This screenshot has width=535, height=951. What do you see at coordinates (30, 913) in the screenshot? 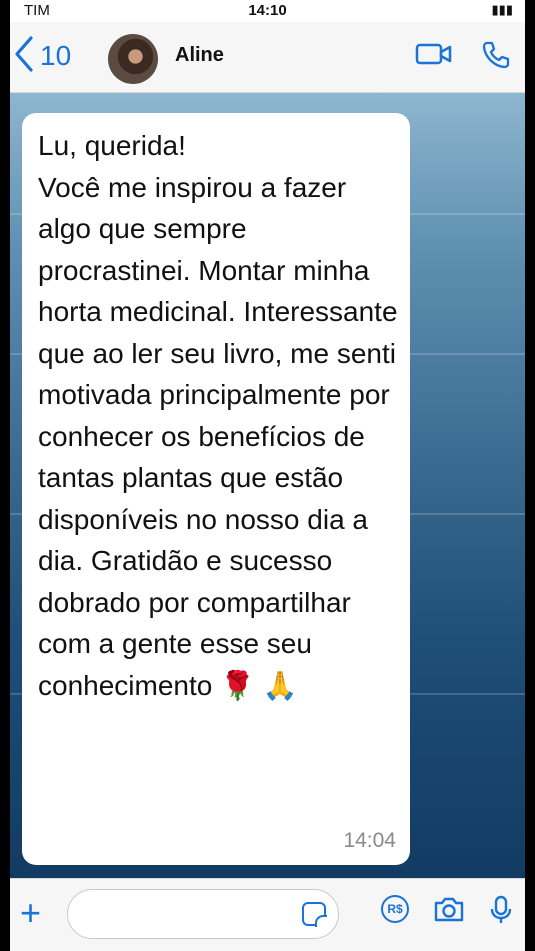
I see `plus-icon: +` at bounding box center [30, 913].